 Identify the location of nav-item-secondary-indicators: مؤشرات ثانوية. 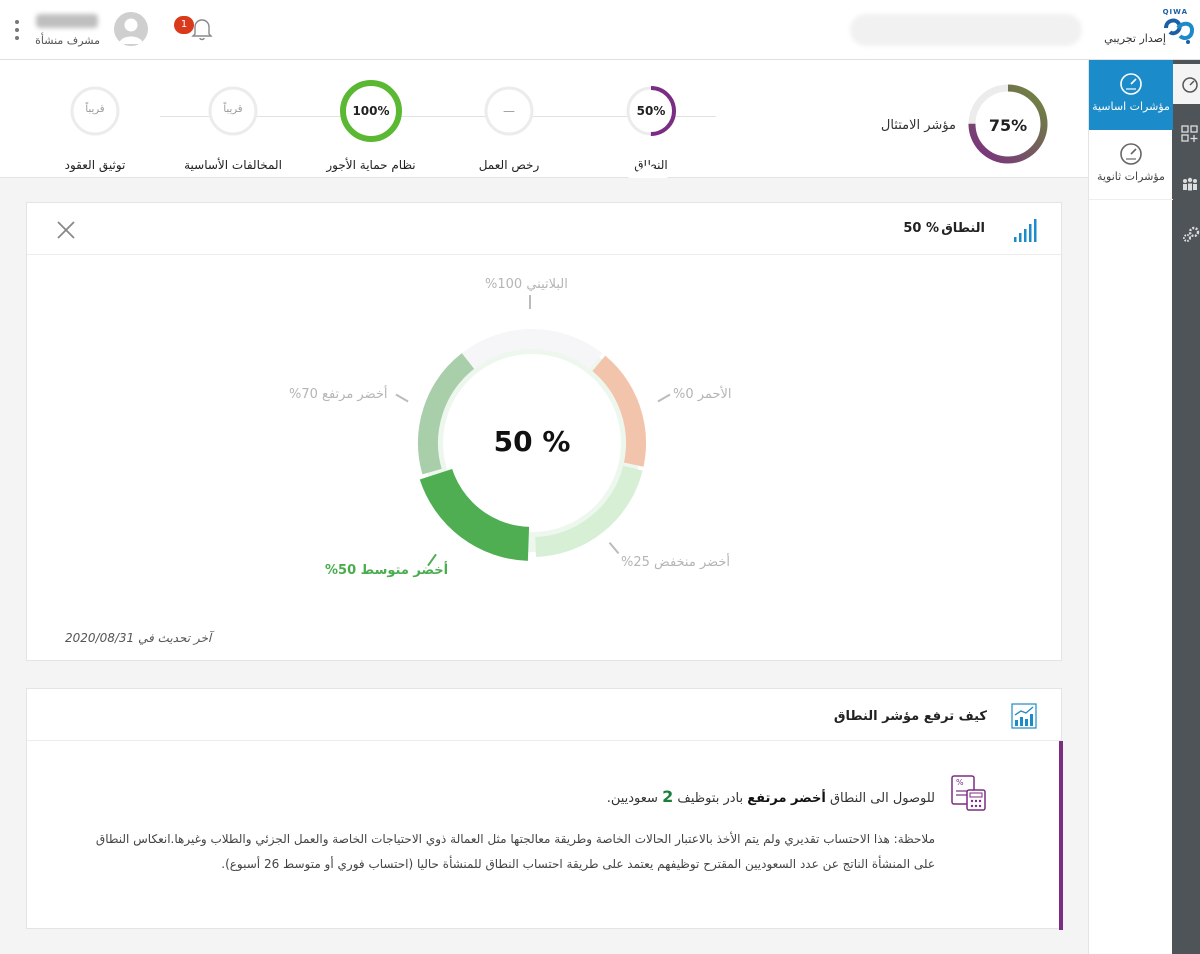
(1131, 165).